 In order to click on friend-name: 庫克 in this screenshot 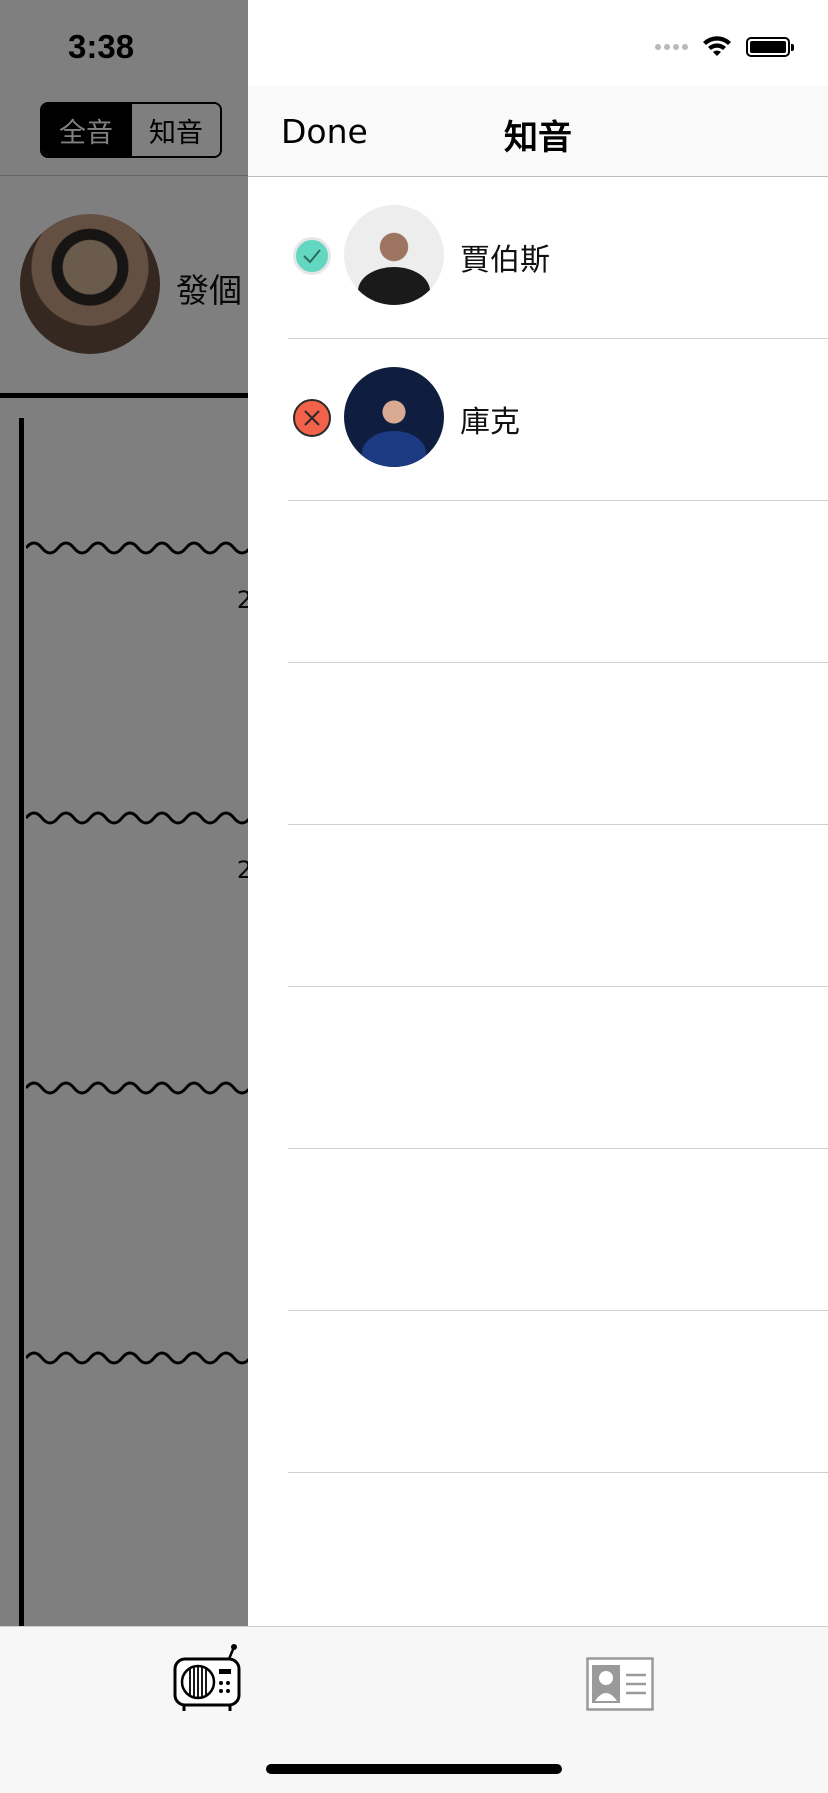, I will do `click(490, 422)`.